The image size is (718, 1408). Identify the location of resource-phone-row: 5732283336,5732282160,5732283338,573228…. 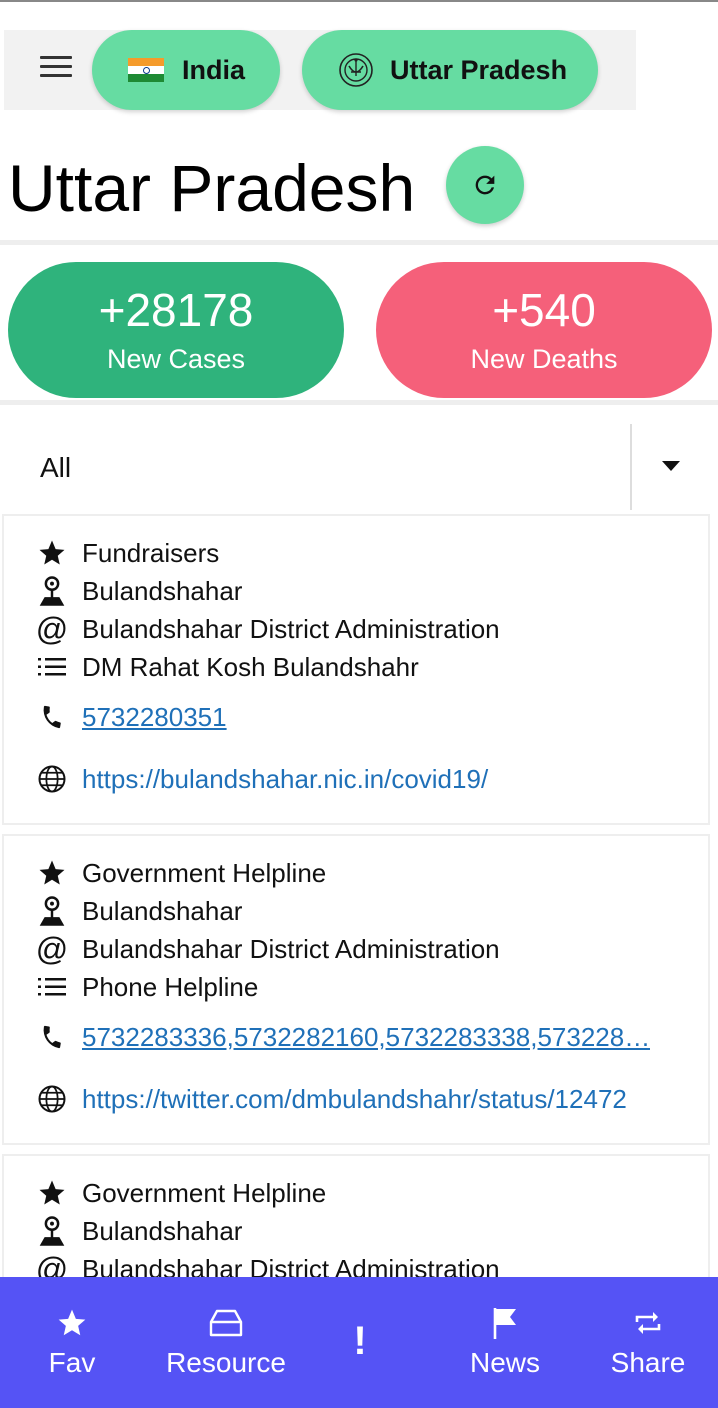
(342, 1037).